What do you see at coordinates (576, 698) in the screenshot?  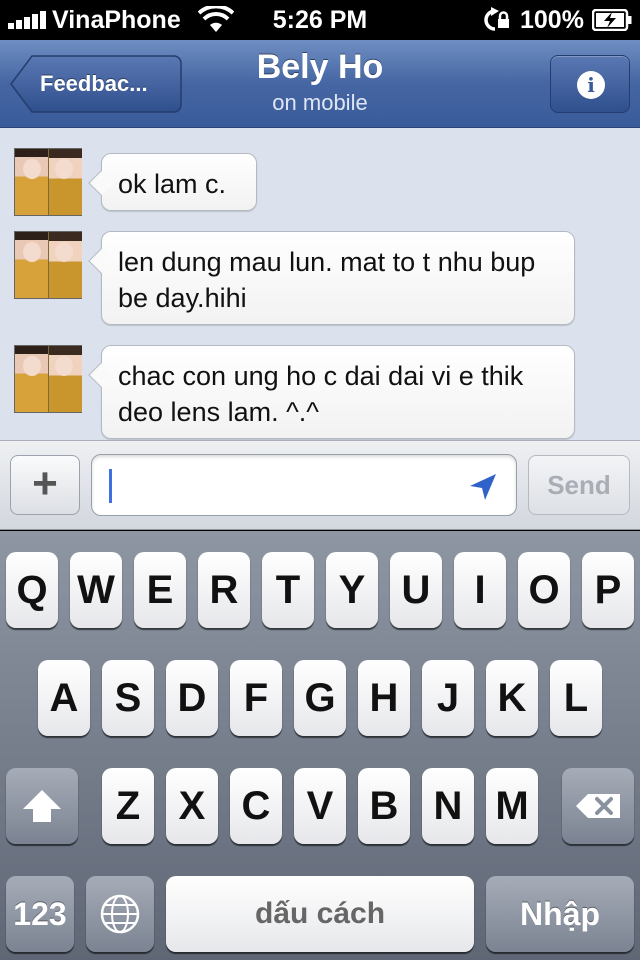 I see `key-l: L` at bounding box center [576, 698].